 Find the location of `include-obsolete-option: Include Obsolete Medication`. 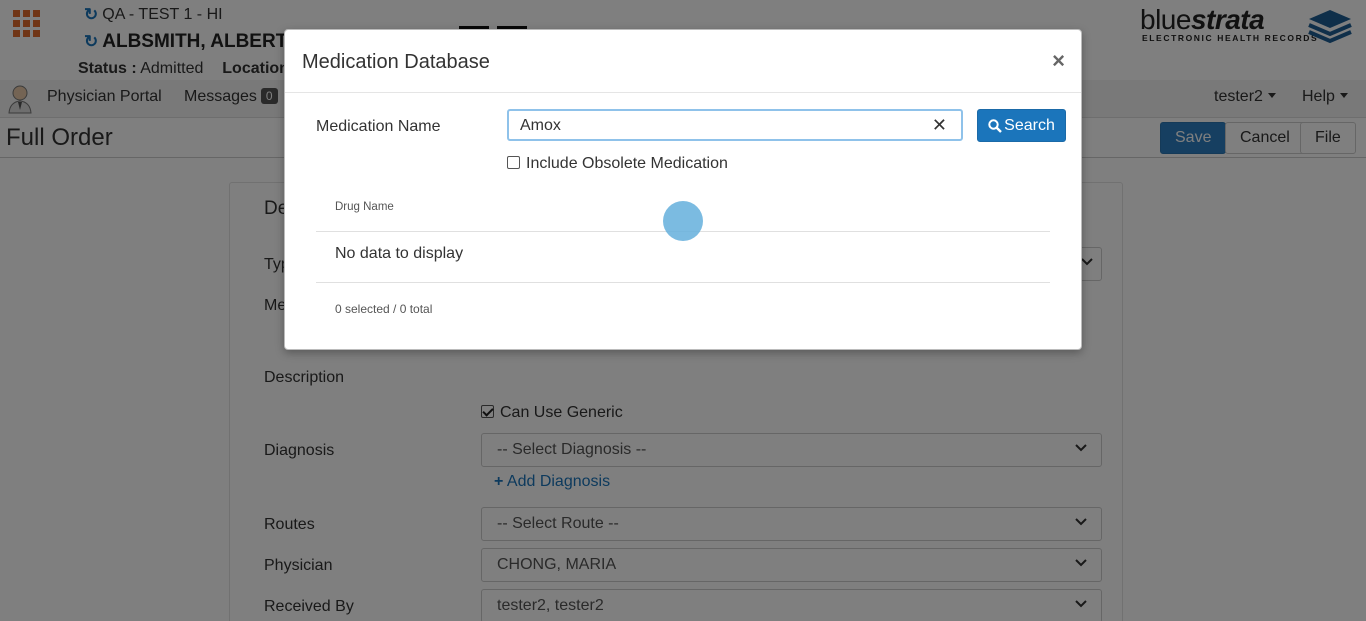

include-obsolete-option: Include Obsolete Medication is located at coordinates (617, 164).